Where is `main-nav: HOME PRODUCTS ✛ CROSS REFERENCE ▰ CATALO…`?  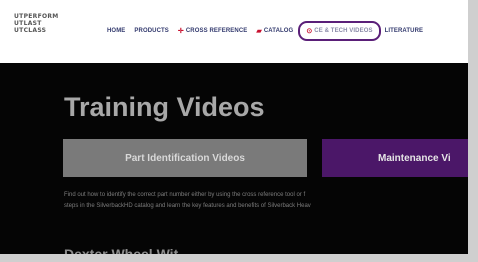
main-nav: HOME PRODUCTS ✛ CROSS REFERENCE ▰ CATALO… is located at coordinates (269, 31).